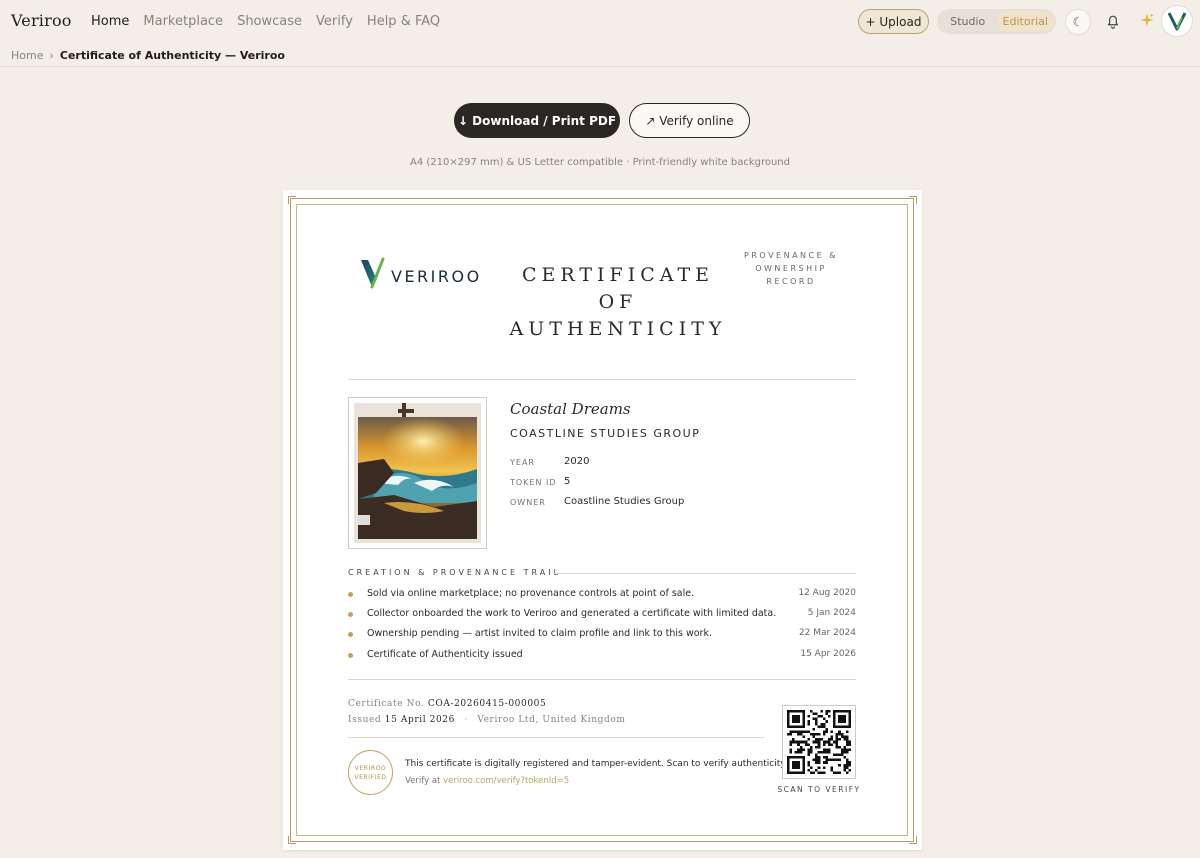 This screenshot has width=1200, height=858. What do you see at coordinates (528, 502) in the screenshot?
I see `meta-label: OWNER` at bounding box center [528, 502].